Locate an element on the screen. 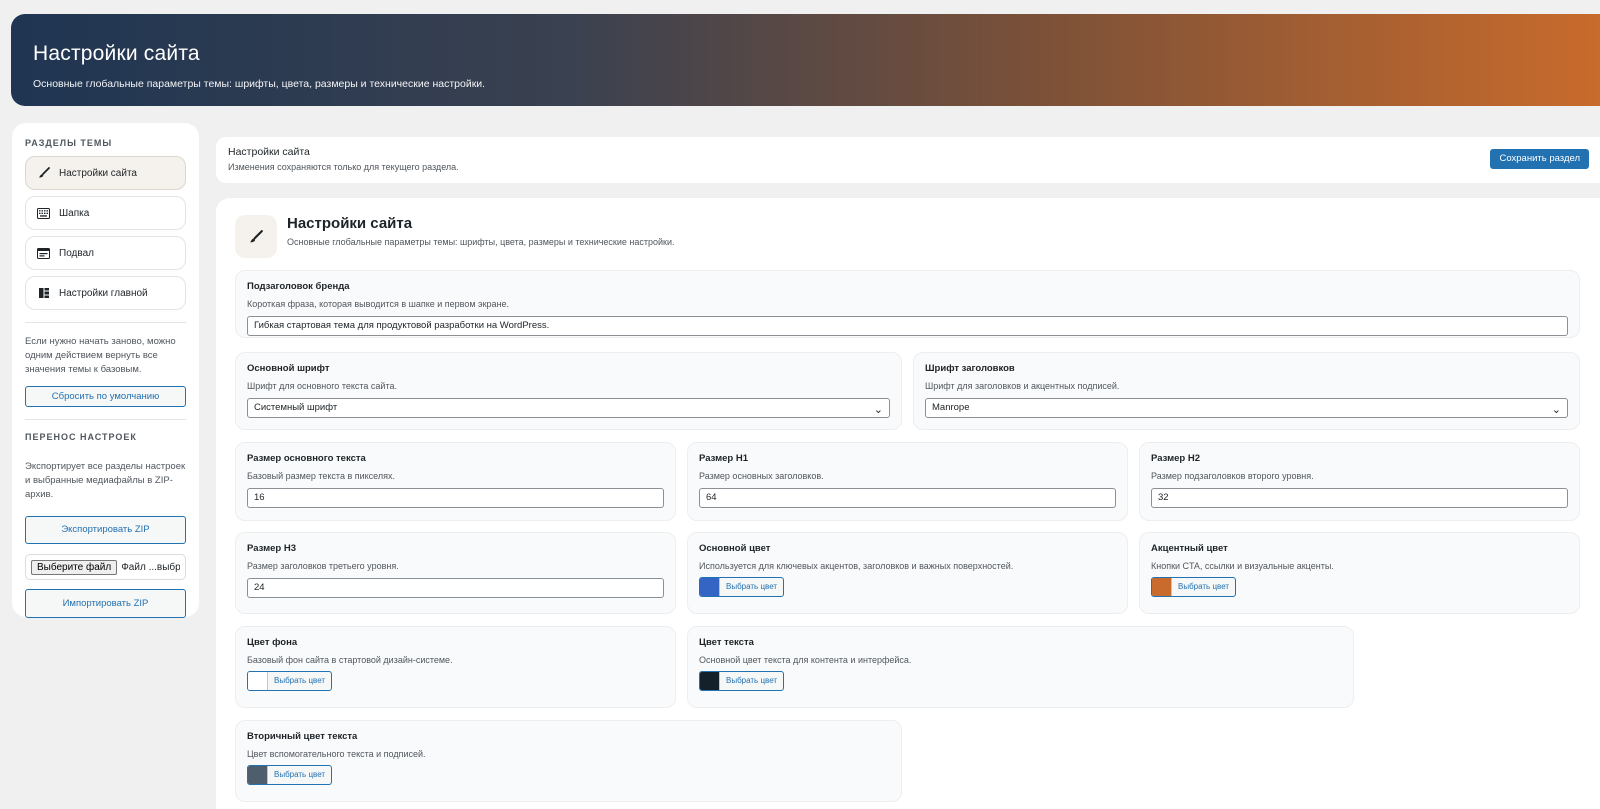 The height and width of the screenshot is (809, 1600). reset-defaults-button: Сбросить по умолчанию is located at coordinates (105, 396).